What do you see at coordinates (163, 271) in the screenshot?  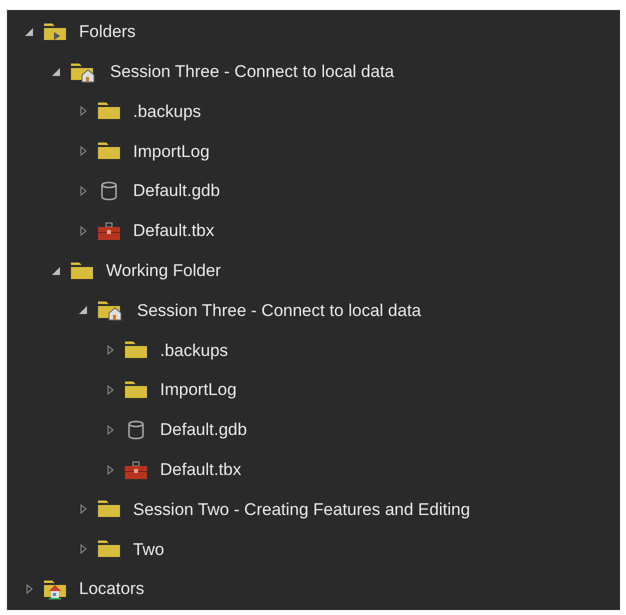 I see `tree-item-label: Working Folder` at bounding box center [163, 271].